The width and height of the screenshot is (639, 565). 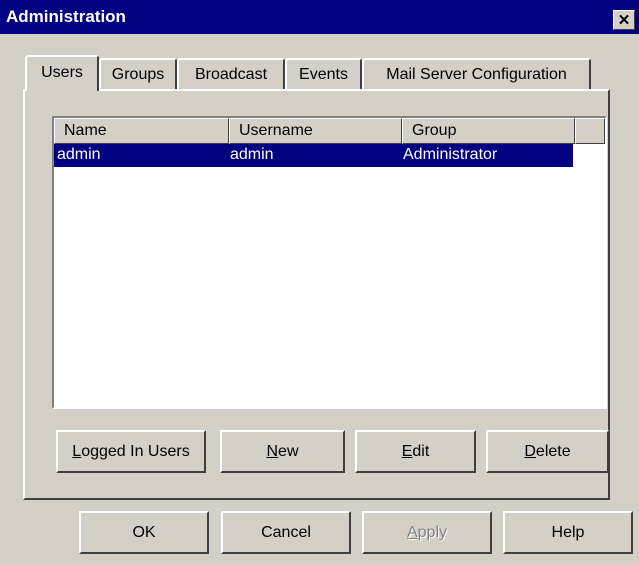 I want to click on tab-broadcast-label: Broadcast, so click(x=231, y=74).